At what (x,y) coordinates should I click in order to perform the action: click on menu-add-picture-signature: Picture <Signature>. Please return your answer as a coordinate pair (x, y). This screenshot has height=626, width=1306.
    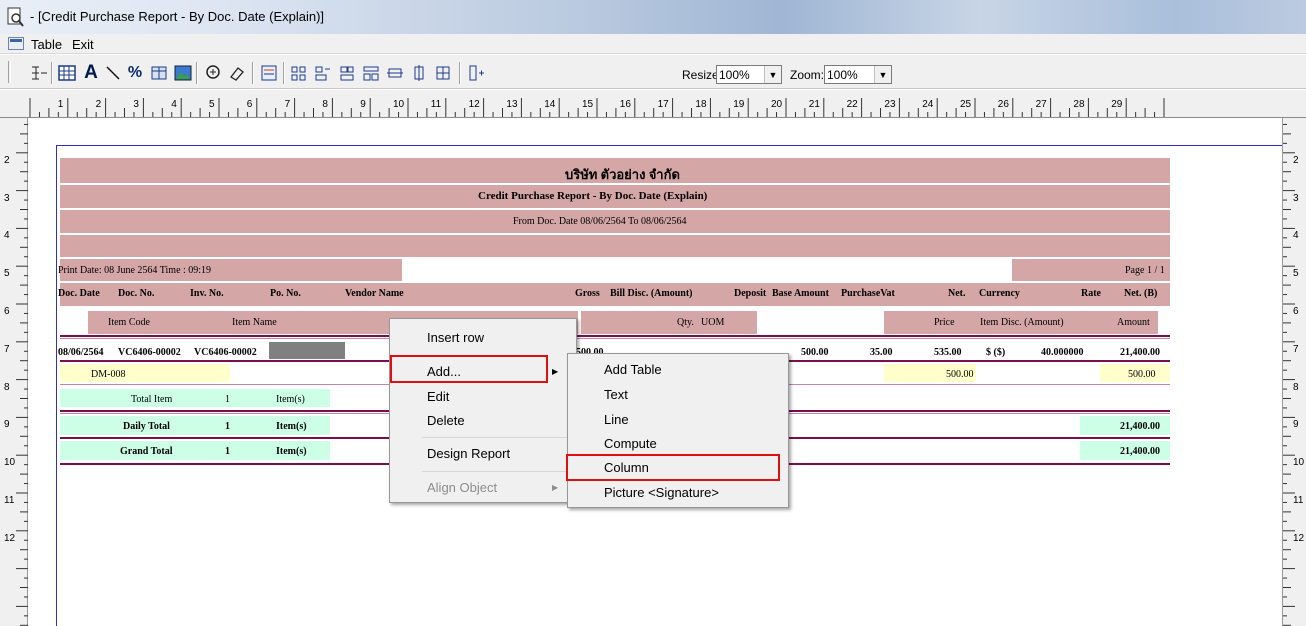
    Looking at the image, I should click on (661, 492).